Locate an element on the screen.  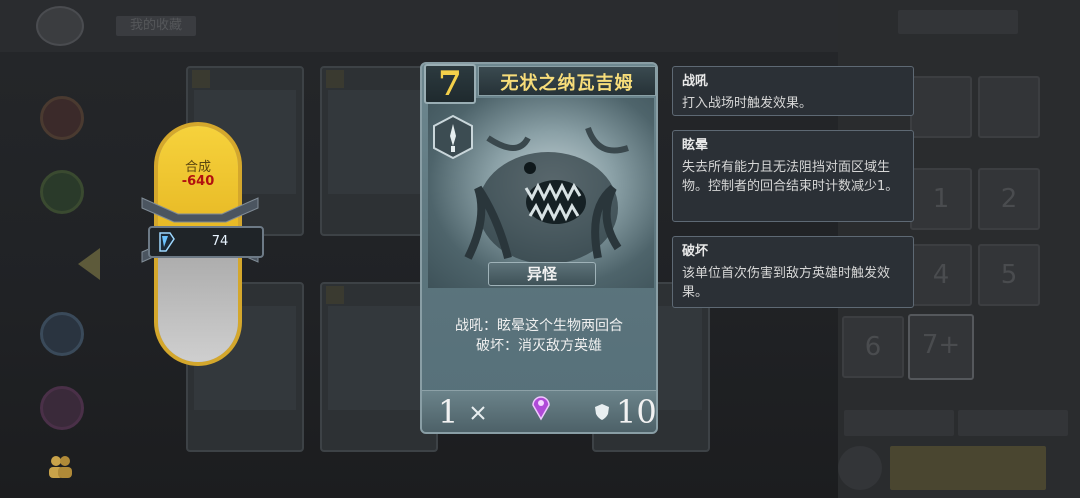
keyword-tooltip-destroy: 破坏 该单位首次伤害到敌方英雄时触发效果。 is located at coordinates (793, 272).